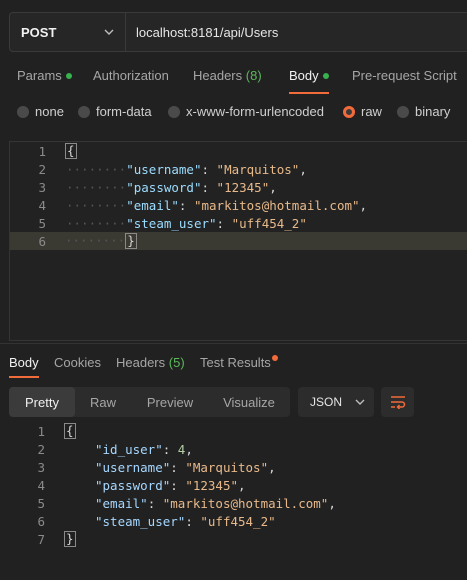 This screenshot has width=467, height=580. I want to click on response-line: 4 "password": "12345",, so click(238, 485).